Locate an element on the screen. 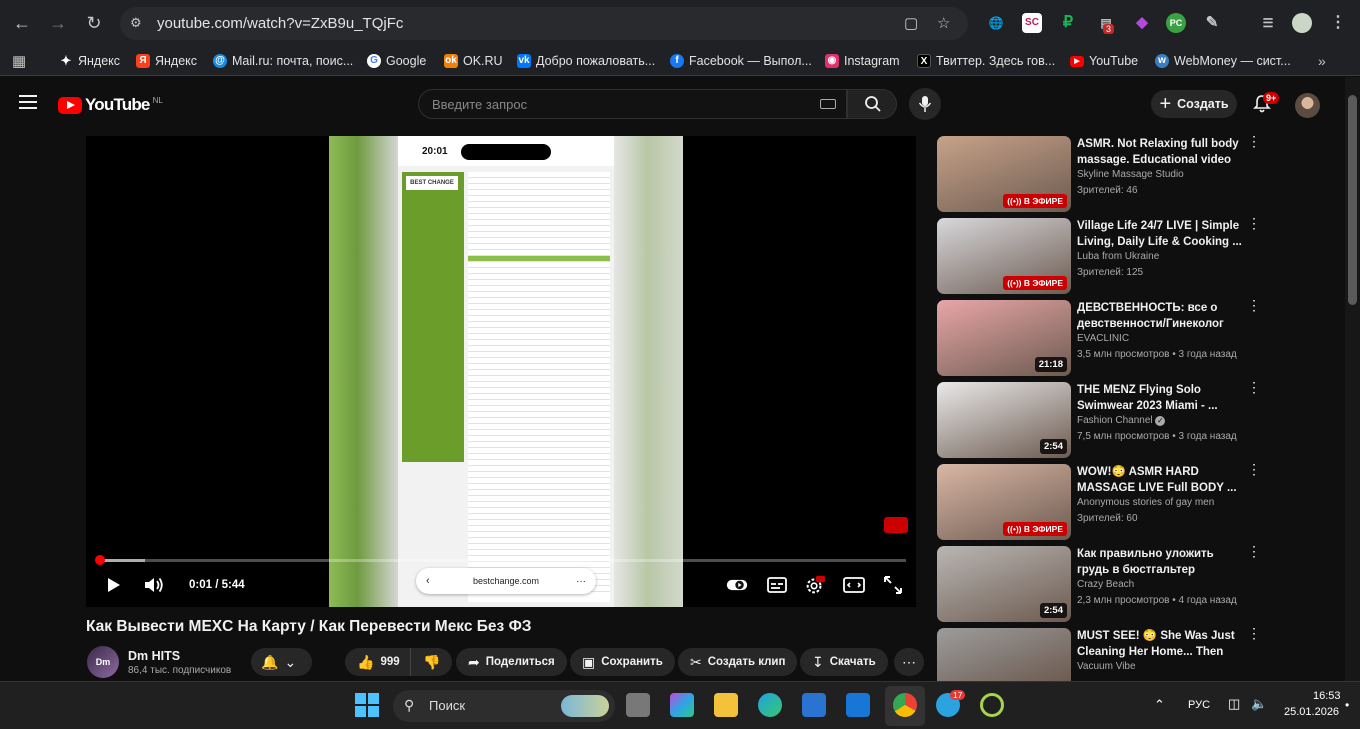 The width and height of the screenshot is (1360, 729). recommended-channel: Fashion Channel ✓ is located at coordinates (1121, 420).